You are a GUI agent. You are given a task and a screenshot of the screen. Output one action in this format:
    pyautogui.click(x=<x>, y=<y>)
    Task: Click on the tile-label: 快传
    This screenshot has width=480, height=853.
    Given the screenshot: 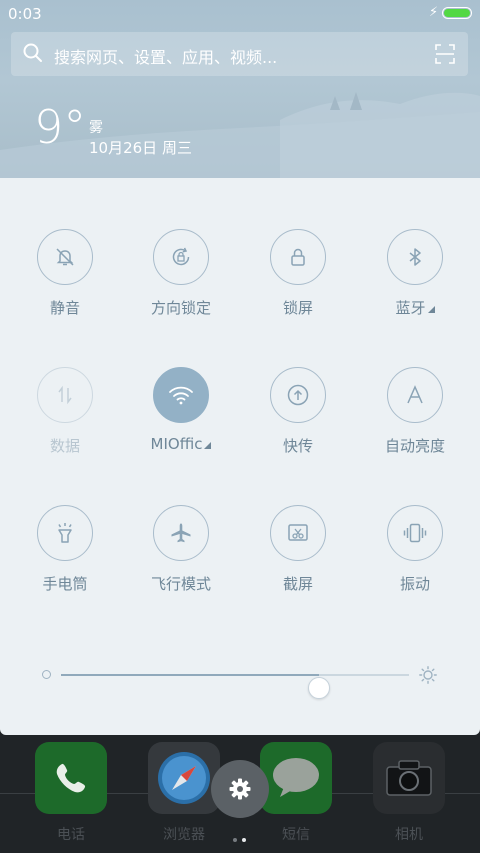 What is the action you would take?
    pyautogui.click(x=297, y=446)
    